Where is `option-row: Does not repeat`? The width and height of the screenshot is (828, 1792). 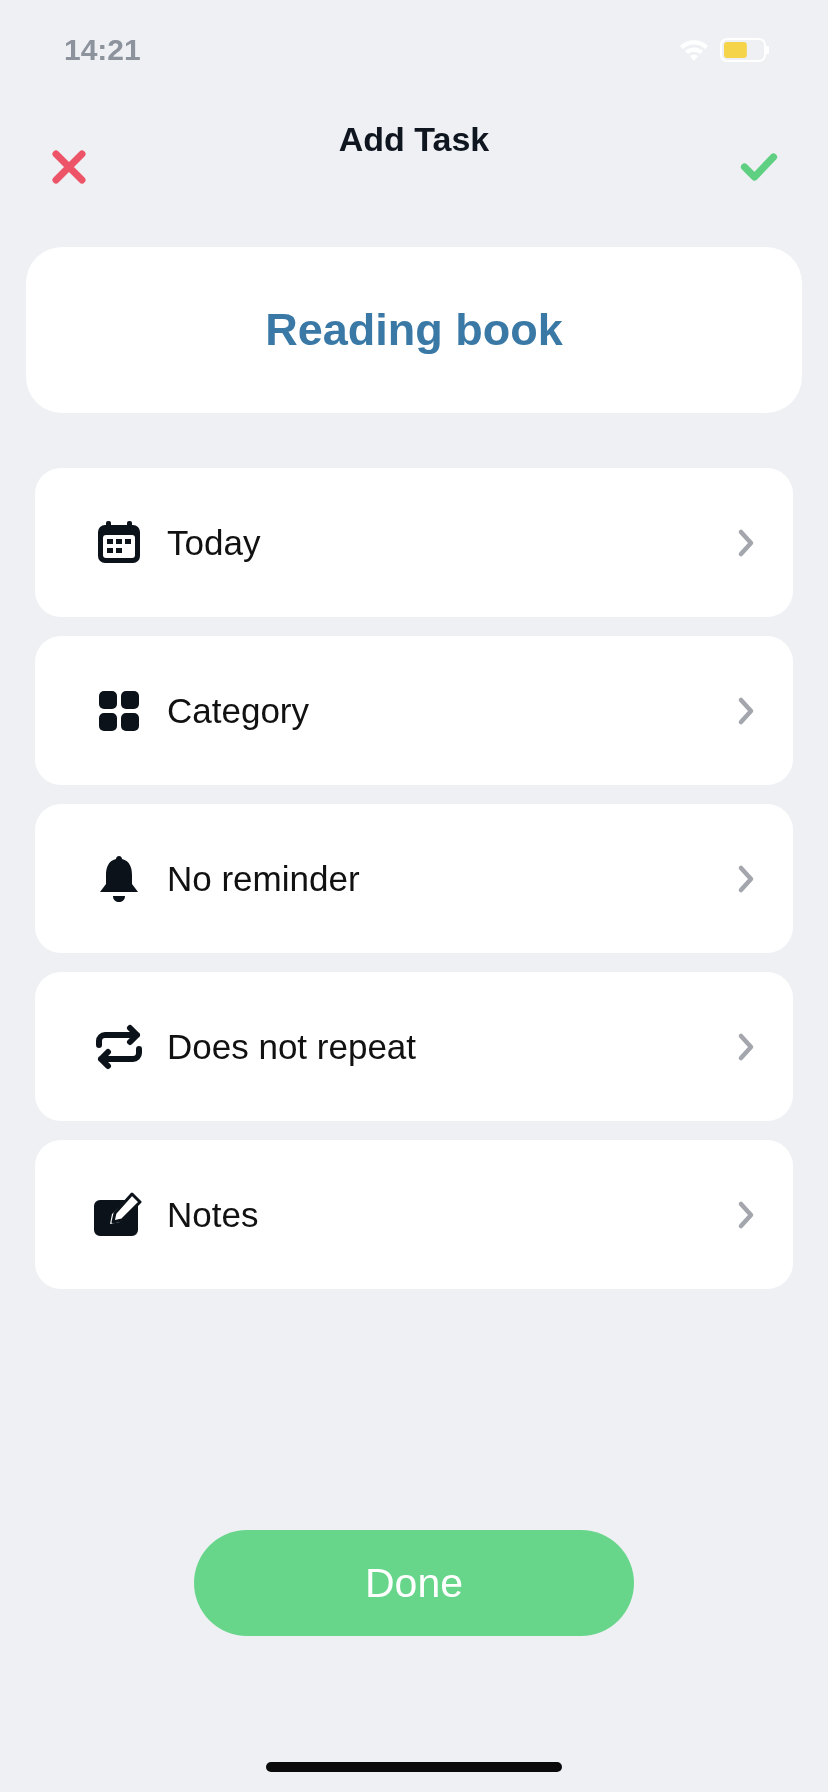
option-row: Does not repeat is located at coordinates (414, 1046).